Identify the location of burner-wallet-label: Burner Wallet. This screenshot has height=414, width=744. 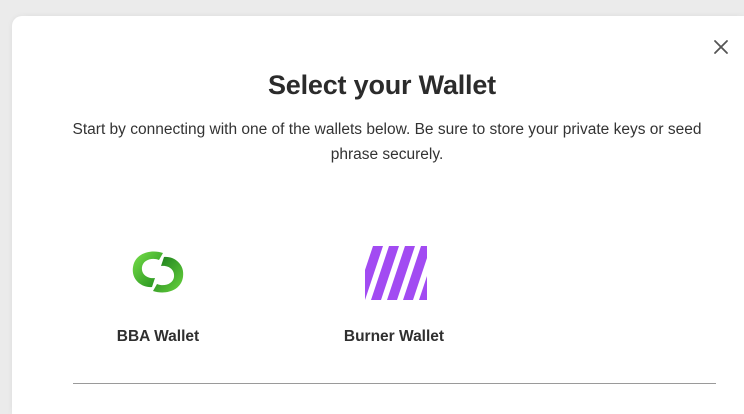
(394, 336).